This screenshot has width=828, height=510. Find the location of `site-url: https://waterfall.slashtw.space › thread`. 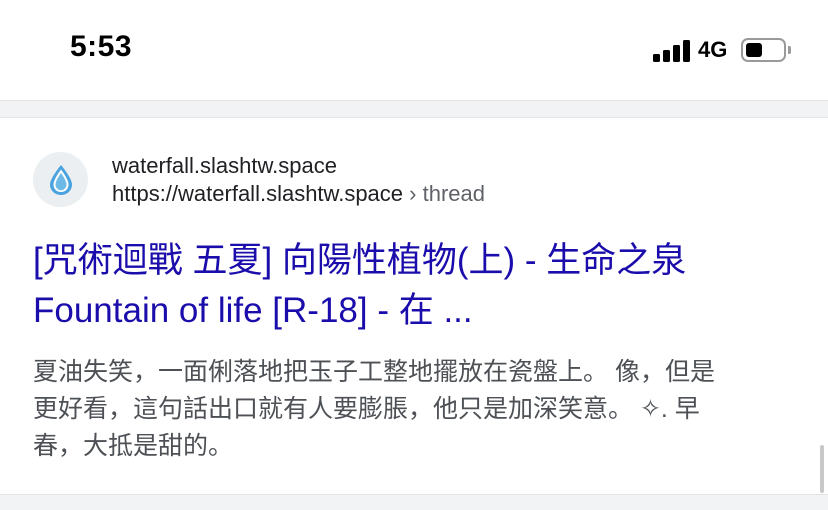

site-url: https://waterfall.slashtw.space › thread is located at coordinates (298, 194).